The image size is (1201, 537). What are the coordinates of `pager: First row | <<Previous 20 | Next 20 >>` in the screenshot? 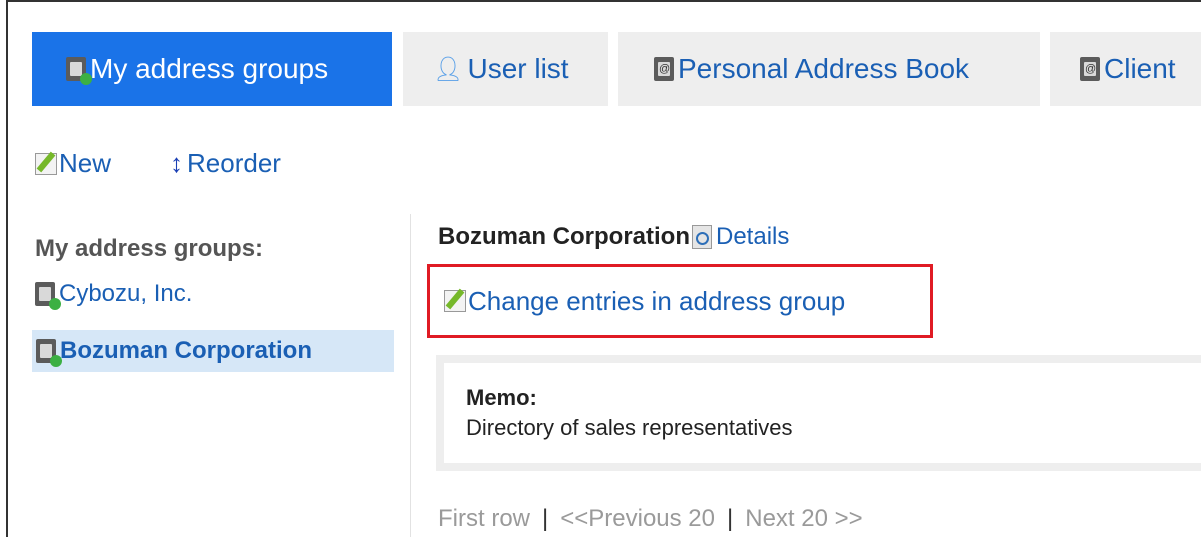 It's located at (650, 519).